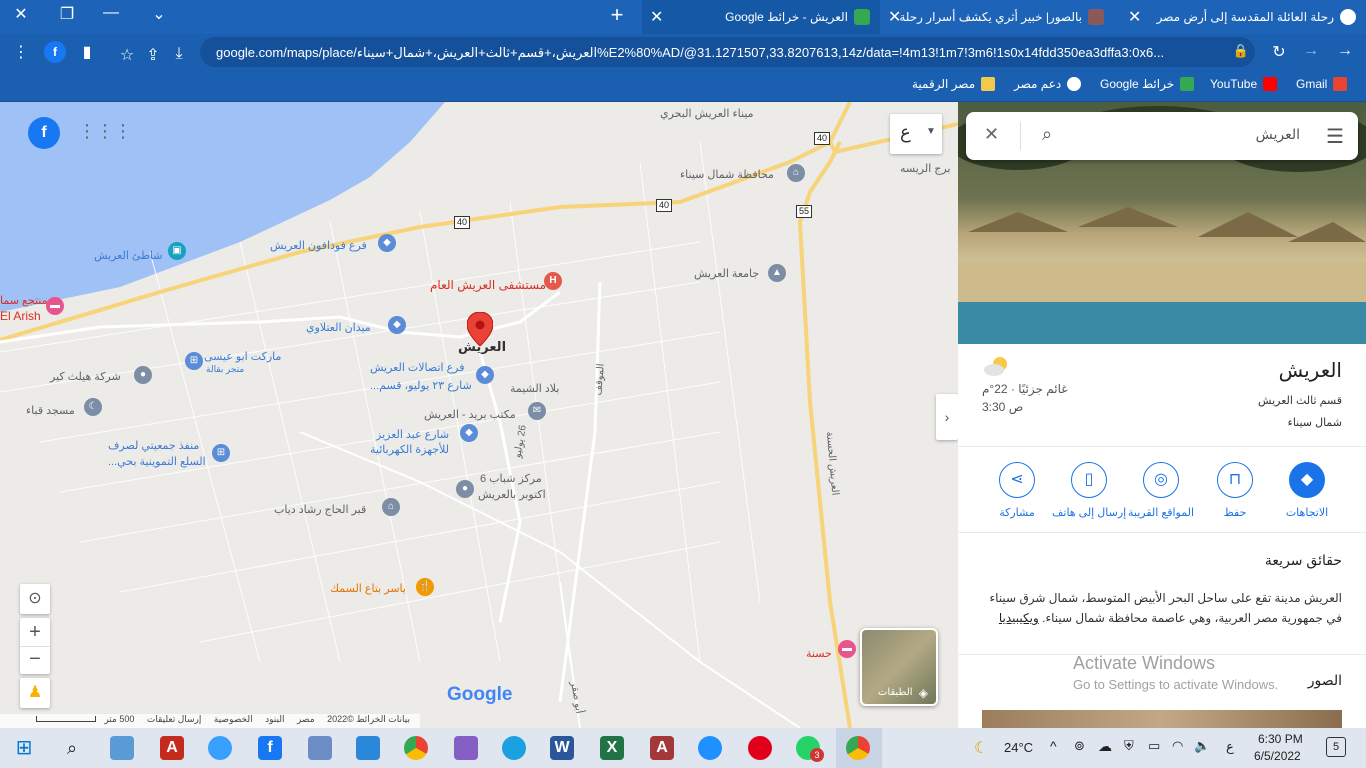  Describe the element at coordinates (991, 134) in the screenshot. I see `clear-search-icon: ✕` at that location.